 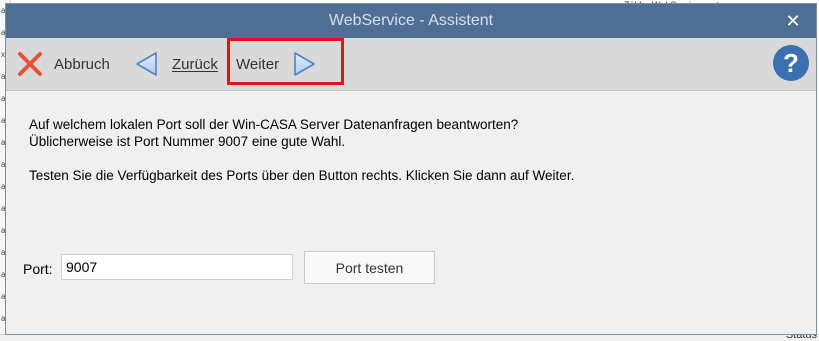 I want to click on background-bottom-strip, so click(x=409, y=337).